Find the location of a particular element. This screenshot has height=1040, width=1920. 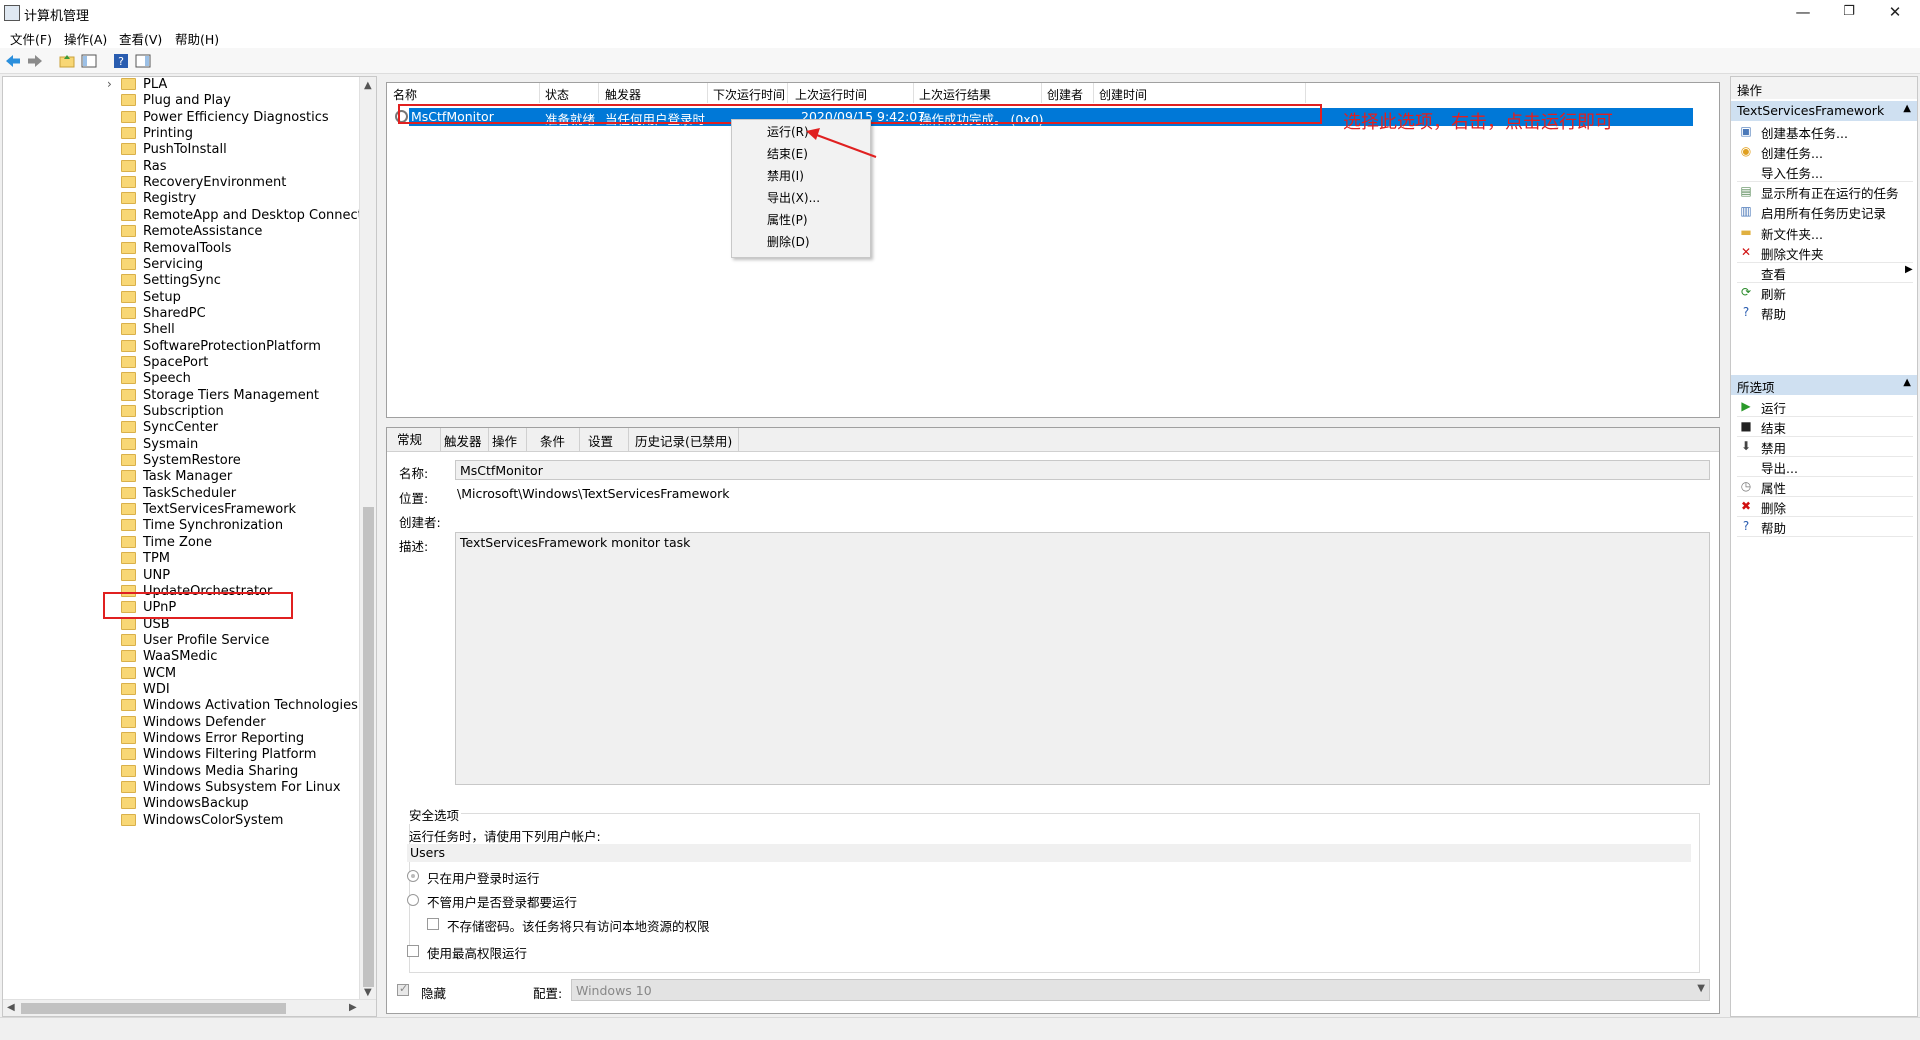

tree-item-label: Windows Error Reporting is located at coordinates (224, 738).